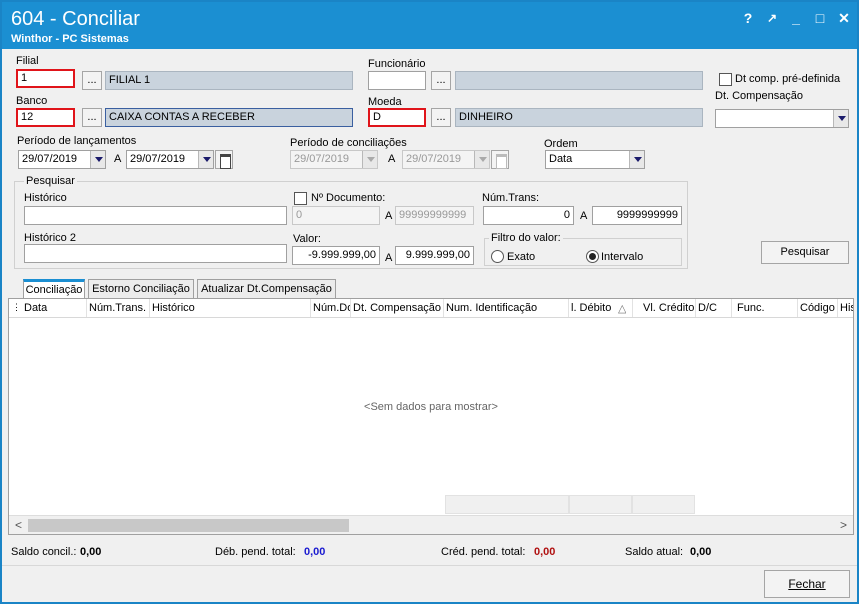 Image resolution: width=859 pixels, height=604 pixels. Describe the element at coordinates (561, 159) in the screenshot. I see `ordem-value: Data` at that location.